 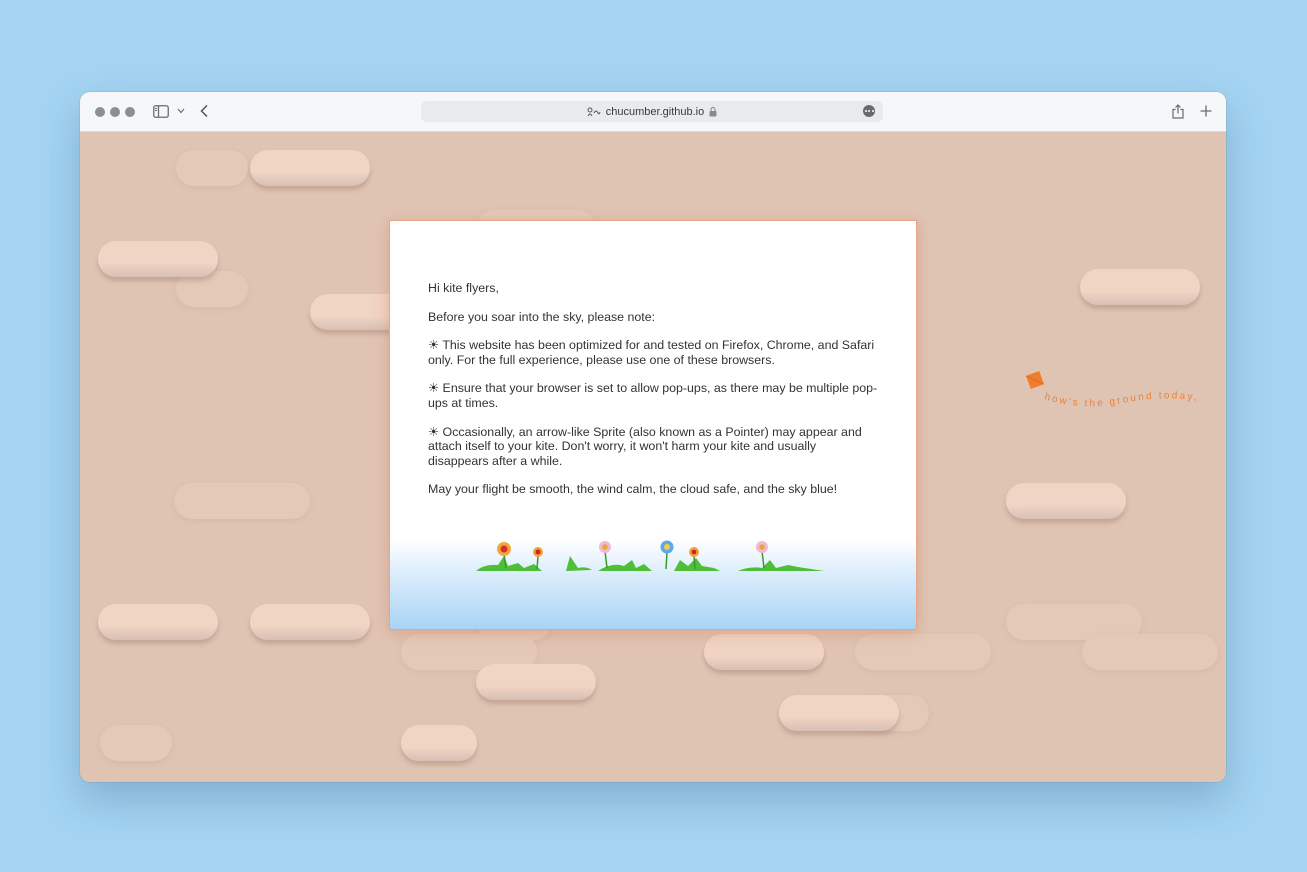 What do you see at coordinates (594, 112) in the screenshot?
I see `tracking-icon` at bounding box center [594, 112].